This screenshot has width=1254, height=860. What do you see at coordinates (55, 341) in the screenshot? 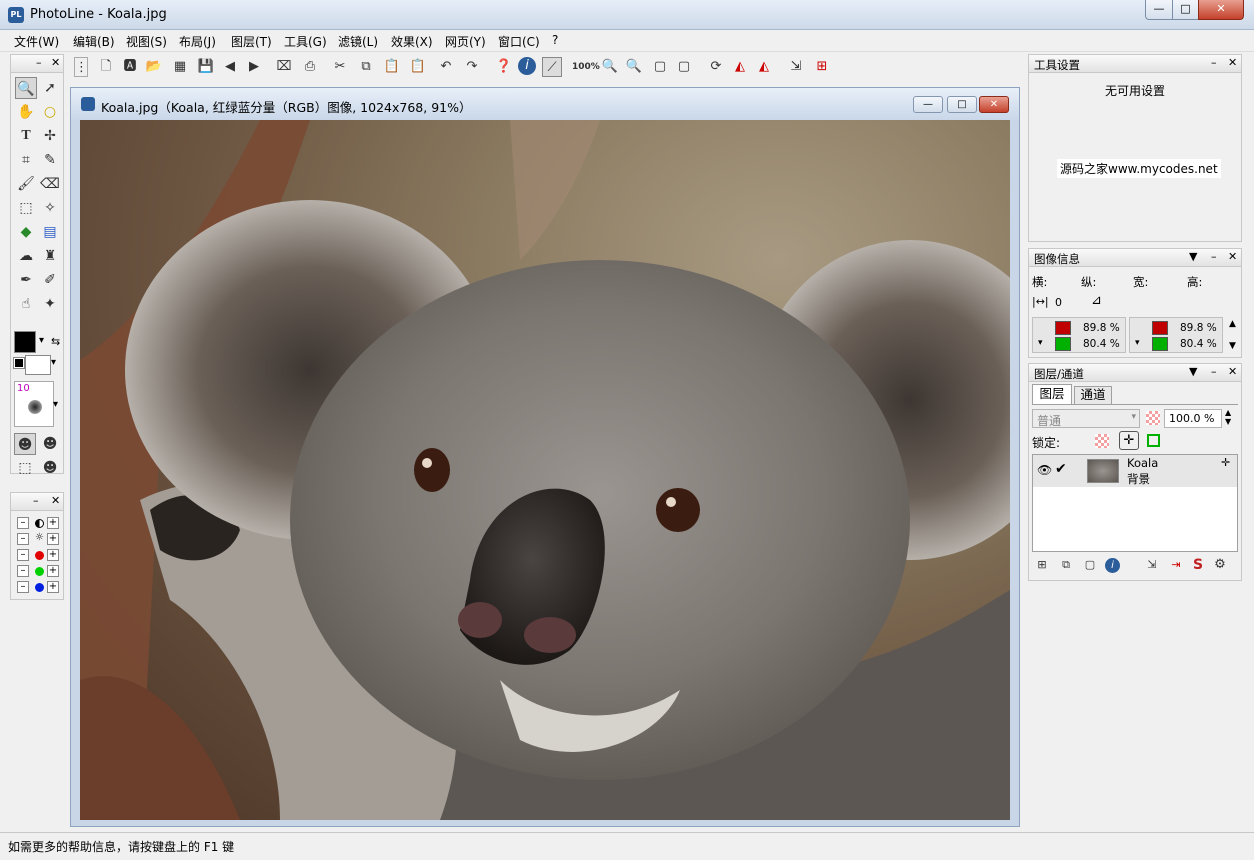
I see `swap-colors-icon: ⇆` at bounding box center [55, 341].